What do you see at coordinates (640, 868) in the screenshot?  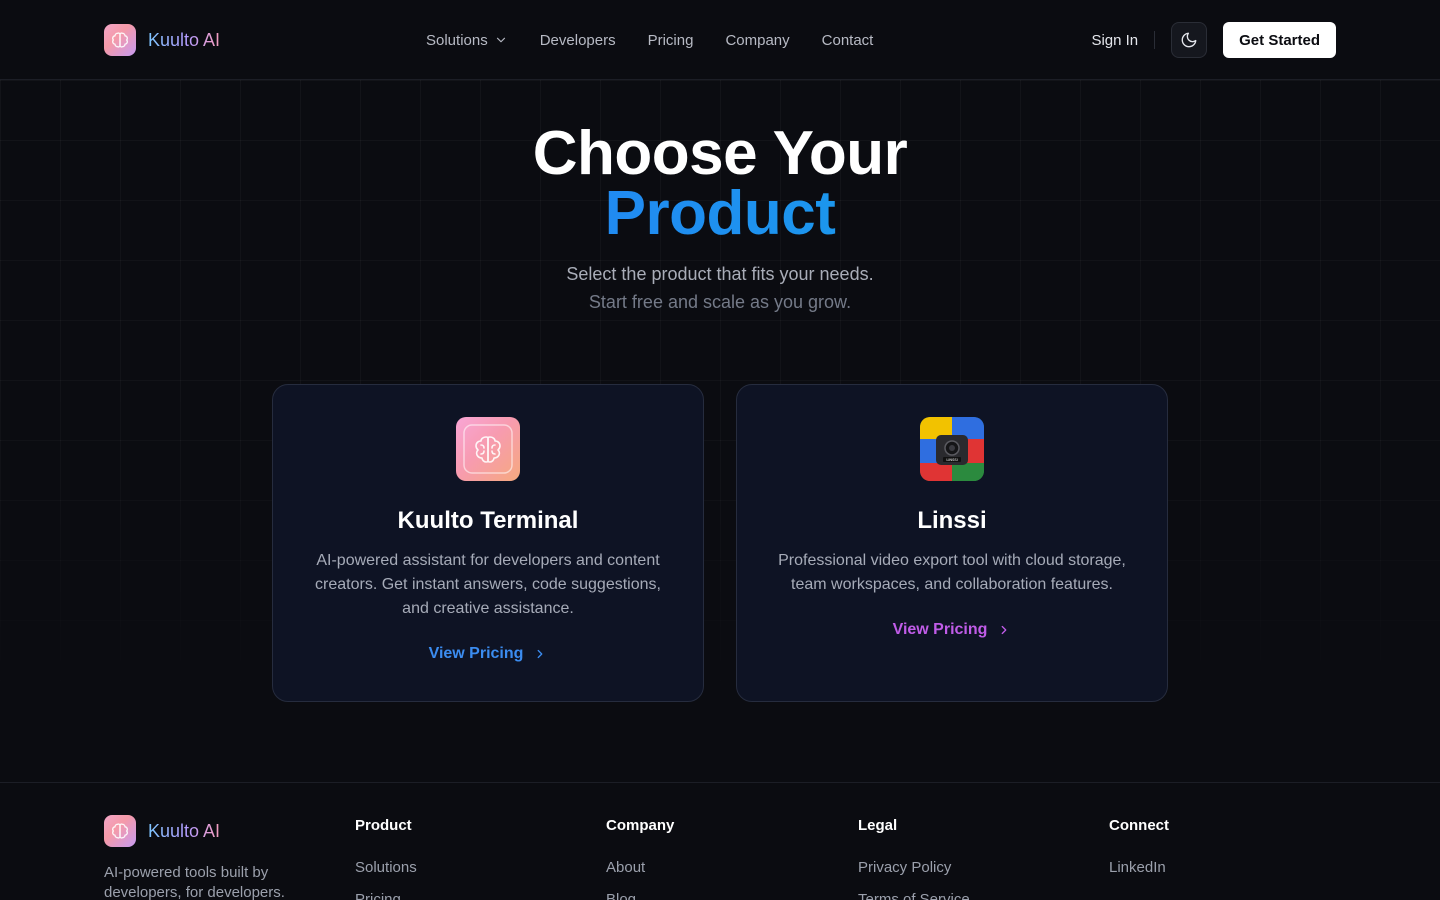 I see `footer-link-about: About` at bounding box center [640, 868].